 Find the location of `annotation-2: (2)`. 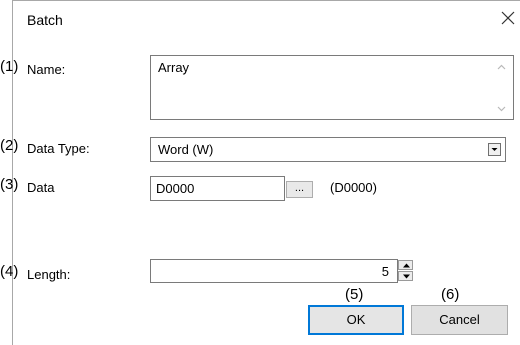

annotation-2: (2) is located at coordinates (9, 145).